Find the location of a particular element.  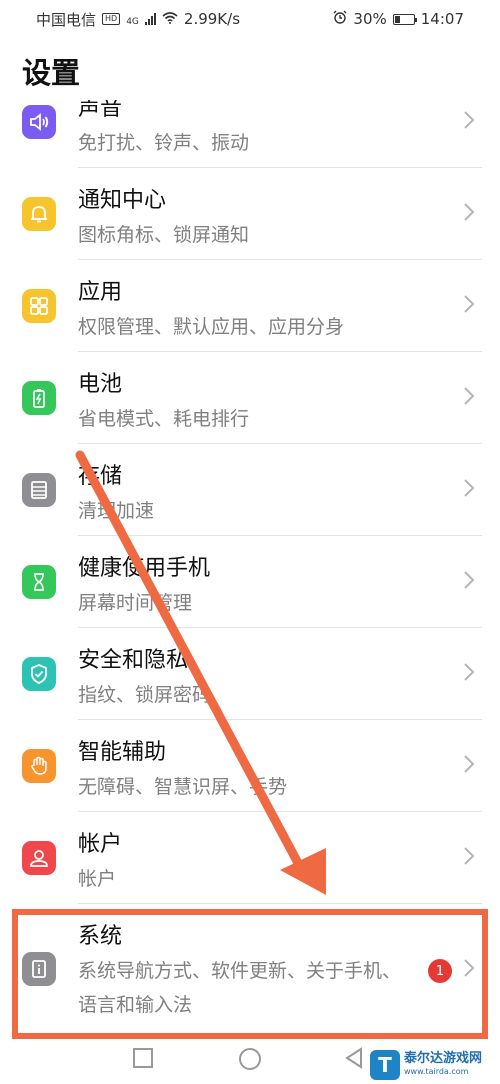

settings-item-10: 系统系统导航方式、软件更新、关于手机、语言和输入法 1 is located at coordinates (250, 969).